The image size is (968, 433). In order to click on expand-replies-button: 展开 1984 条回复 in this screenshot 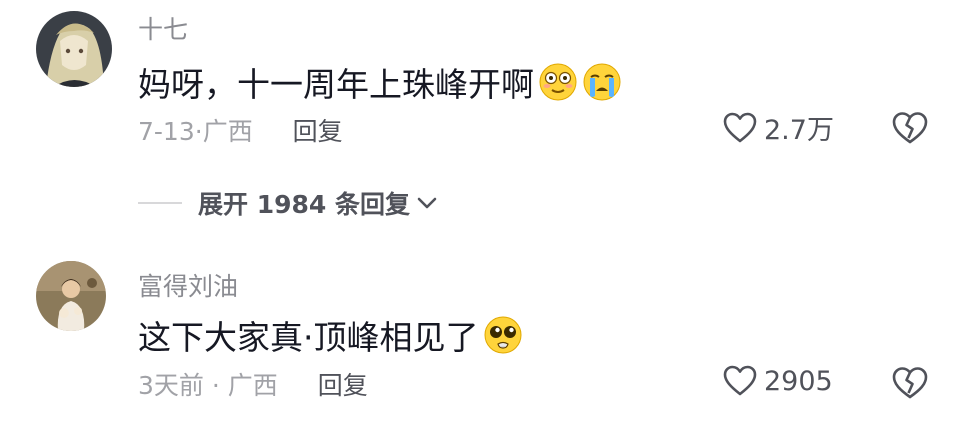, I will do `click(289, 203)`.